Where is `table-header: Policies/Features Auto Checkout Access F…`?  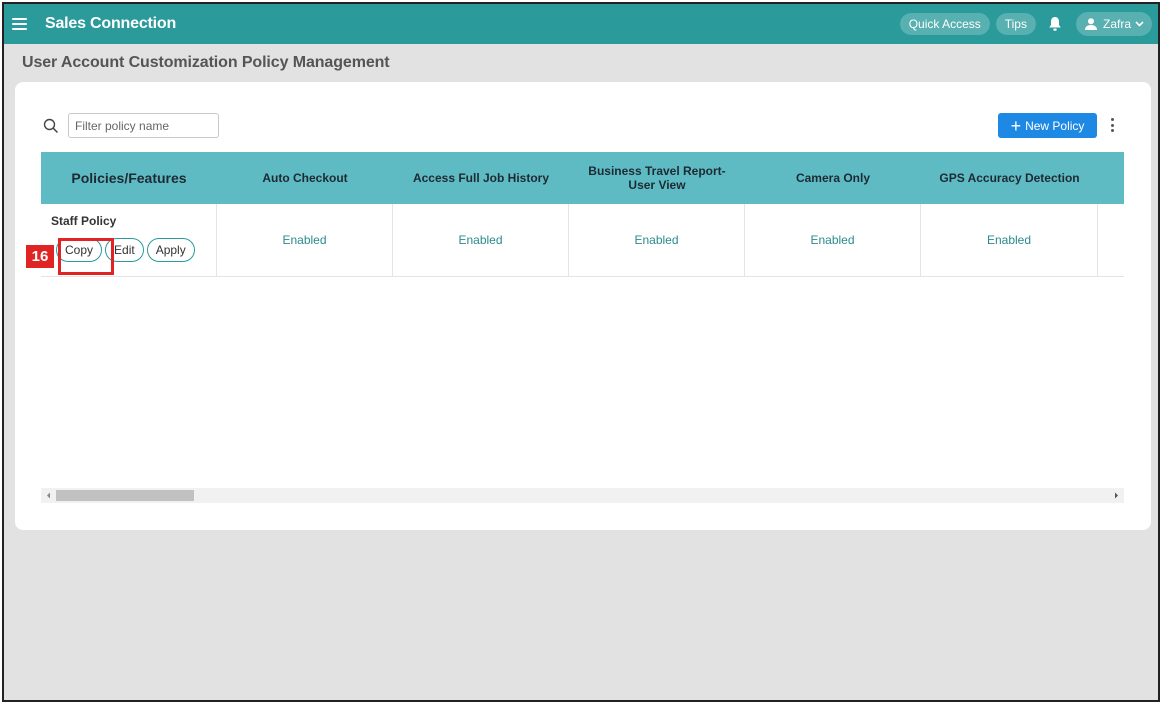
table-header: Policies/Features Auto Checkout Access F… is located at coordinates (582, 178).